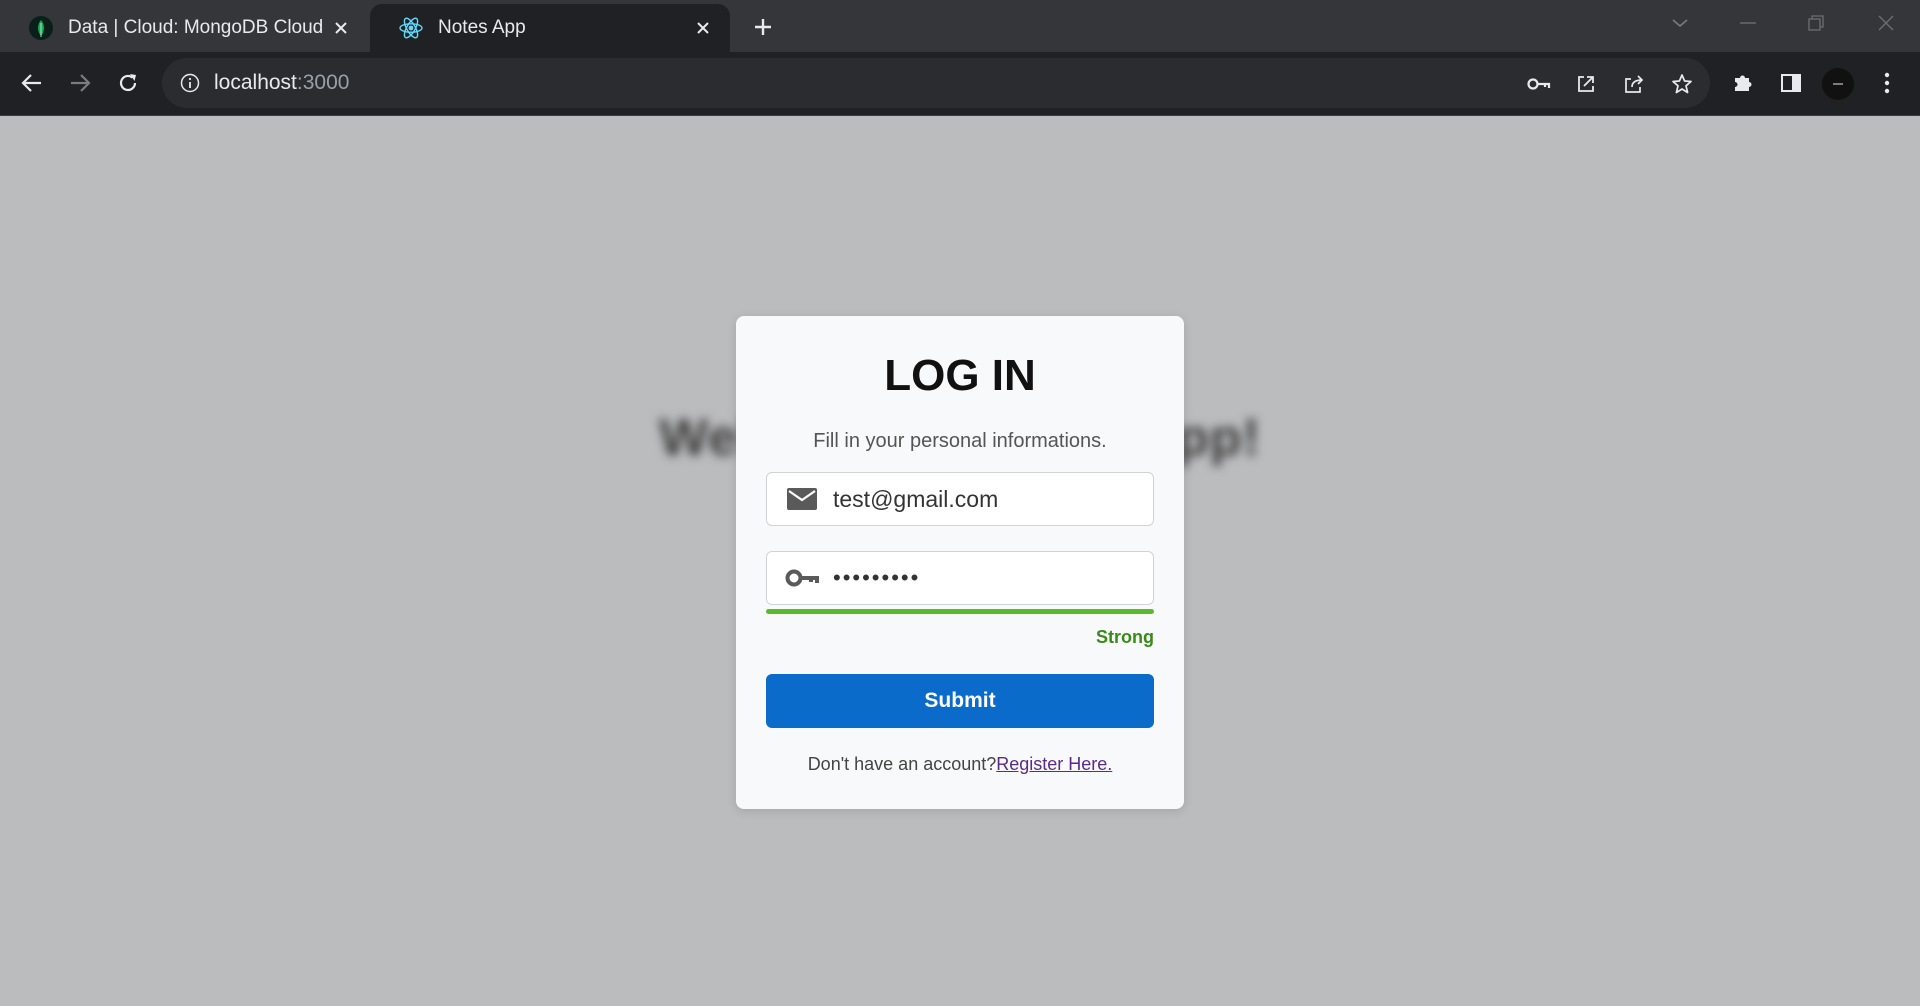 The width and height of the screenshot is (1920, 1006). I want to click on minimize-icon, so click(1748, 23).